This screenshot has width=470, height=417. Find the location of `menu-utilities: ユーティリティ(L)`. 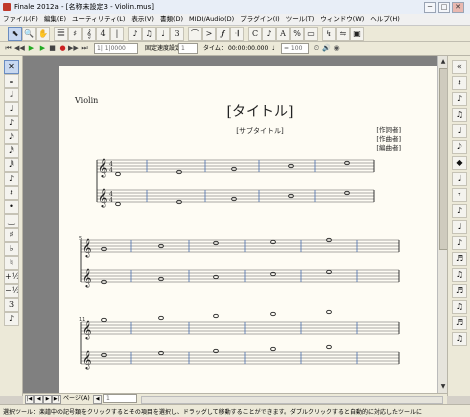

menu-utilities: ユーティリティ(L) is located at coordinates (98, 19).